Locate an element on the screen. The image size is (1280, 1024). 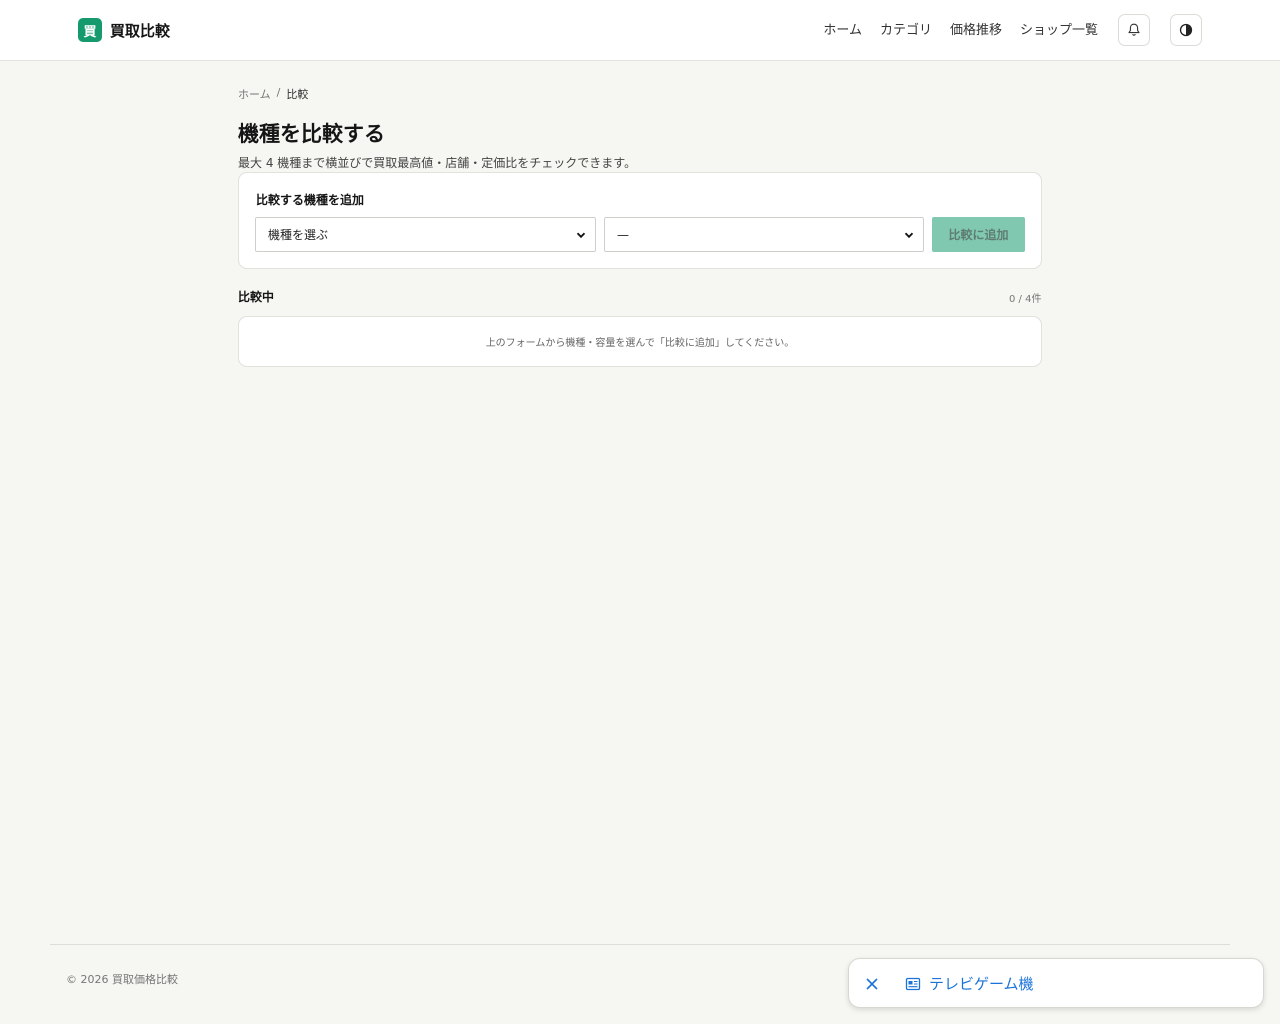
add-model-card: 比較する機種を追加 機種を選ぶ — 比較に追加 is located at coordinates (640, 220).